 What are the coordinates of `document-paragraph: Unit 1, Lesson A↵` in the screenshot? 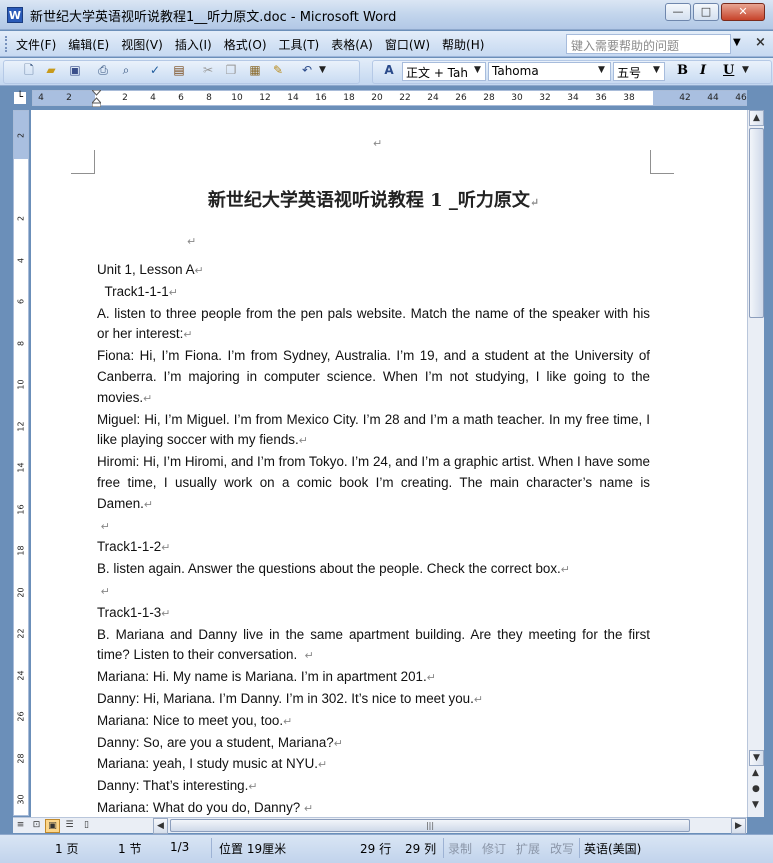 It's located at (373, 271).